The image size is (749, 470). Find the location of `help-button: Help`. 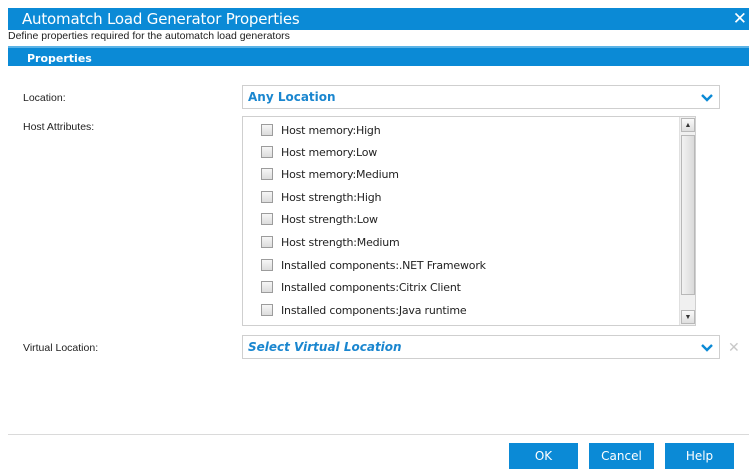

help-button: Help is located at coordinates (699, 456).